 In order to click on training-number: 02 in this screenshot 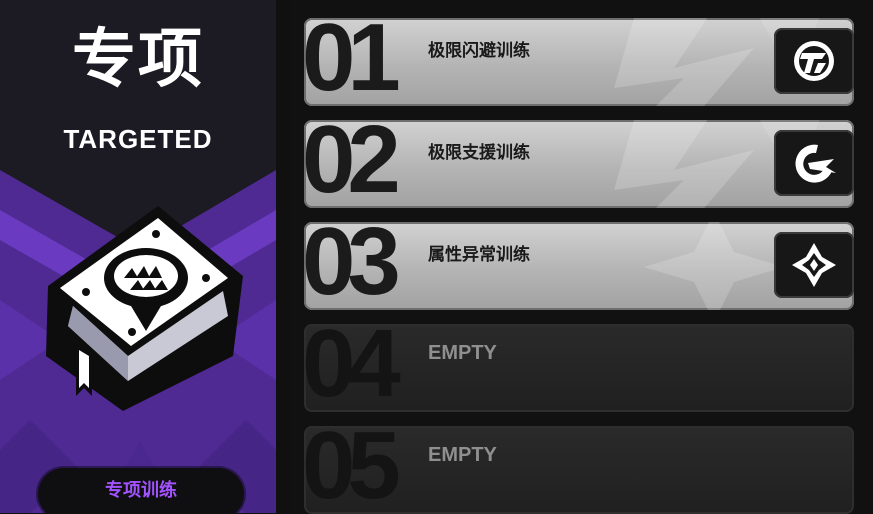, I will do `click(352, 164)`.